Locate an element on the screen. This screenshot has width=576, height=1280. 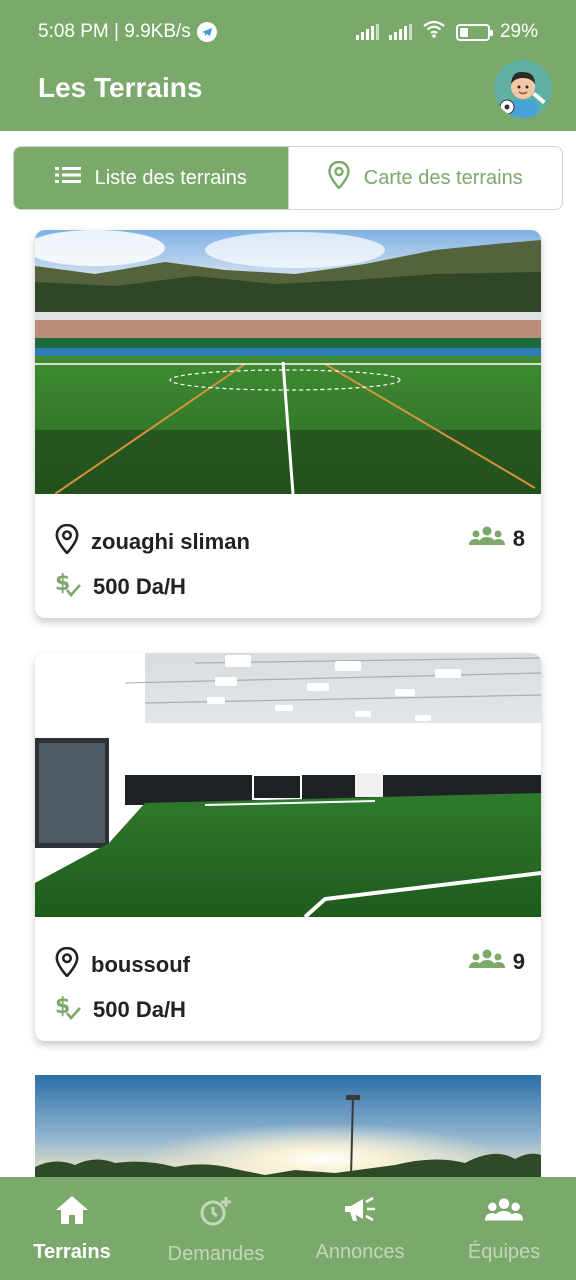
list-view-button: Liste des terrains is located at coordinates (151, 178).